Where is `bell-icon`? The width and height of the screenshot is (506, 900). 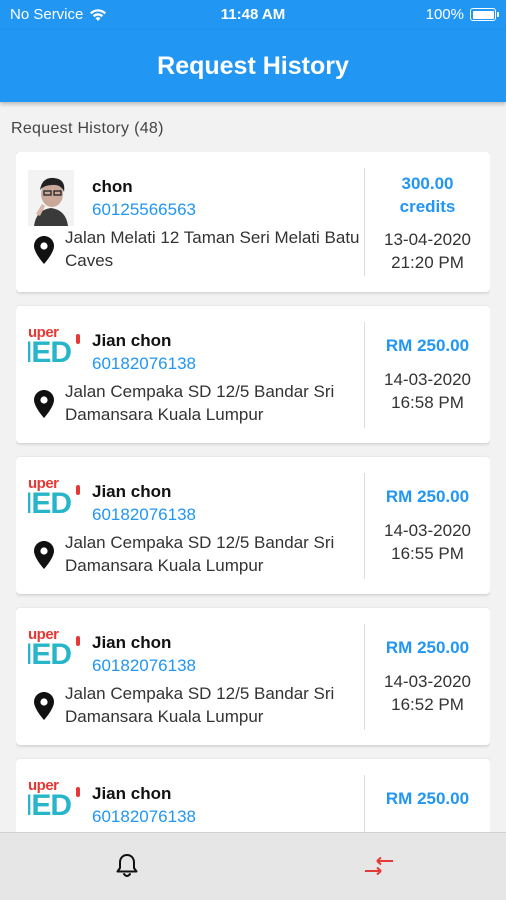
bell-icon is located at coordinates (127, 865).